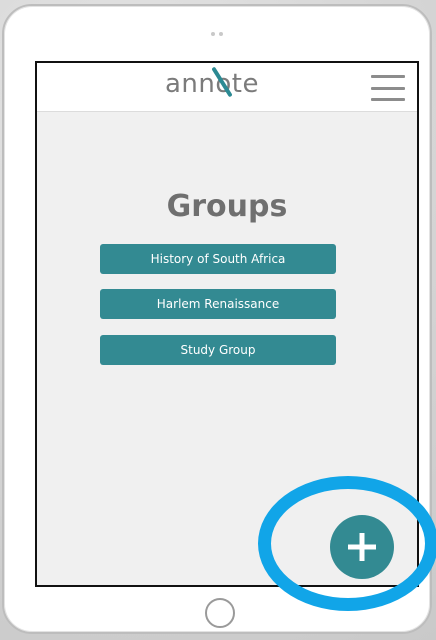 The width and height of the screenshot is (436, 640). What do you see at coordinates (347, 543) in the screenshot?
I see `highlight-circle` at bounding box center [347, 543].